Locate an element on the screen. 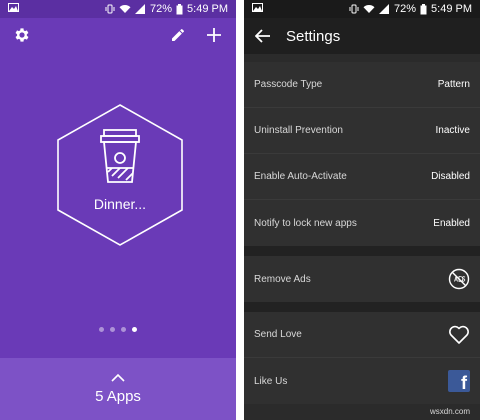 This screenshot has width=480, height=420. setting-label: Notify to lock new apps is located at coordinates (305, 223).